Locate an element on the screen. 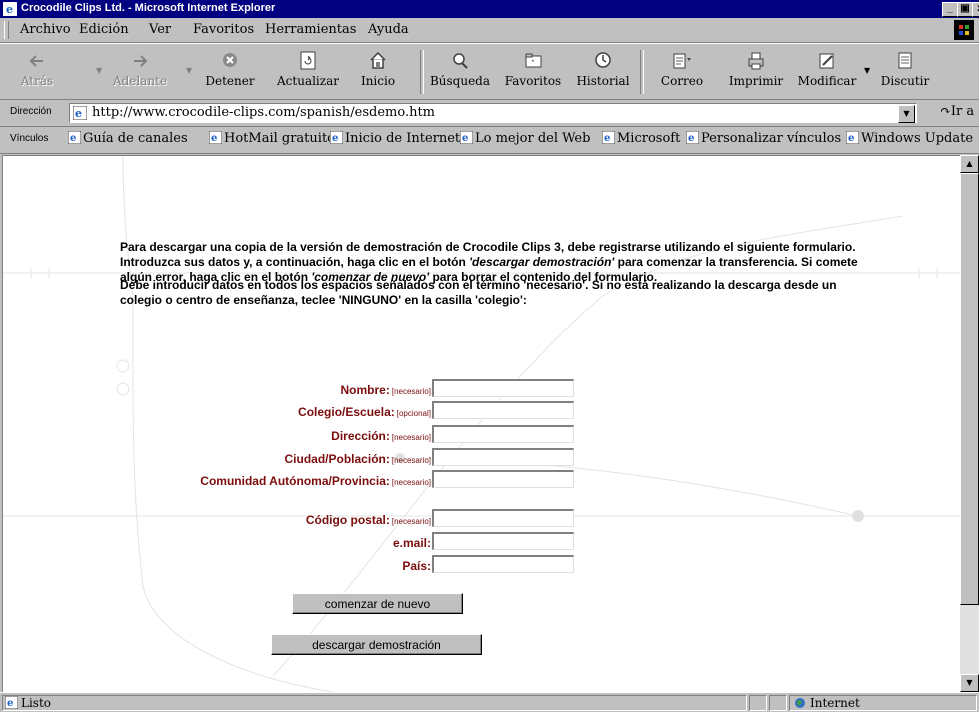 The width and height of the screenshot is (979, 712). nombre-label: Nombre: [necesario] is located at coordinates (386, 390).